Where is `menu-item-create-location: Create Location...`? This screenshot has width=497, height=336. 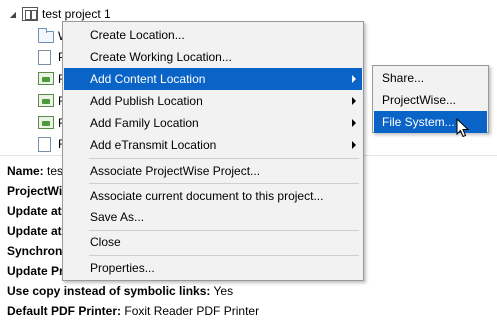 menu-item-create-location: Create Location... is located at coordinates (213, 35).